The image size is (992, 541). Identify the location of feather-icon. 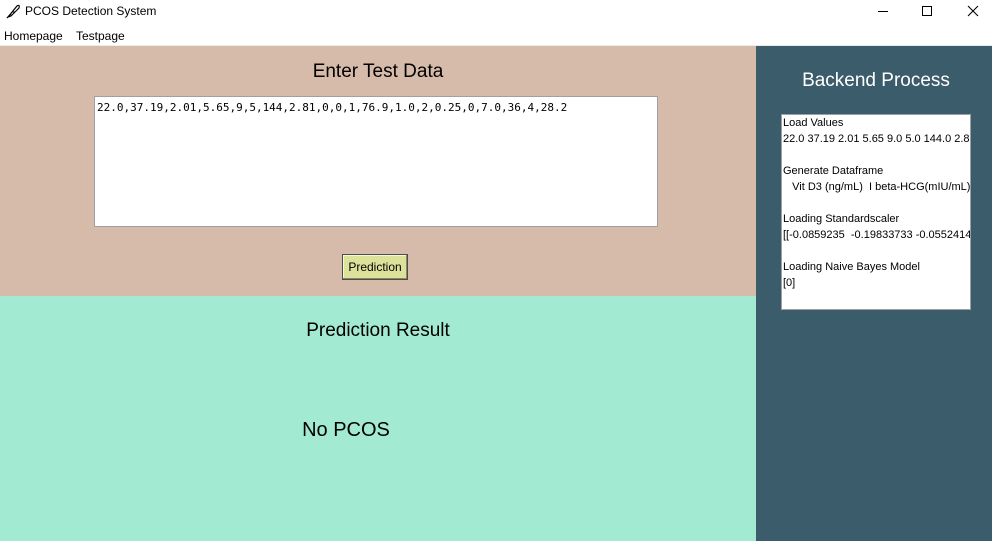
(13, 11).